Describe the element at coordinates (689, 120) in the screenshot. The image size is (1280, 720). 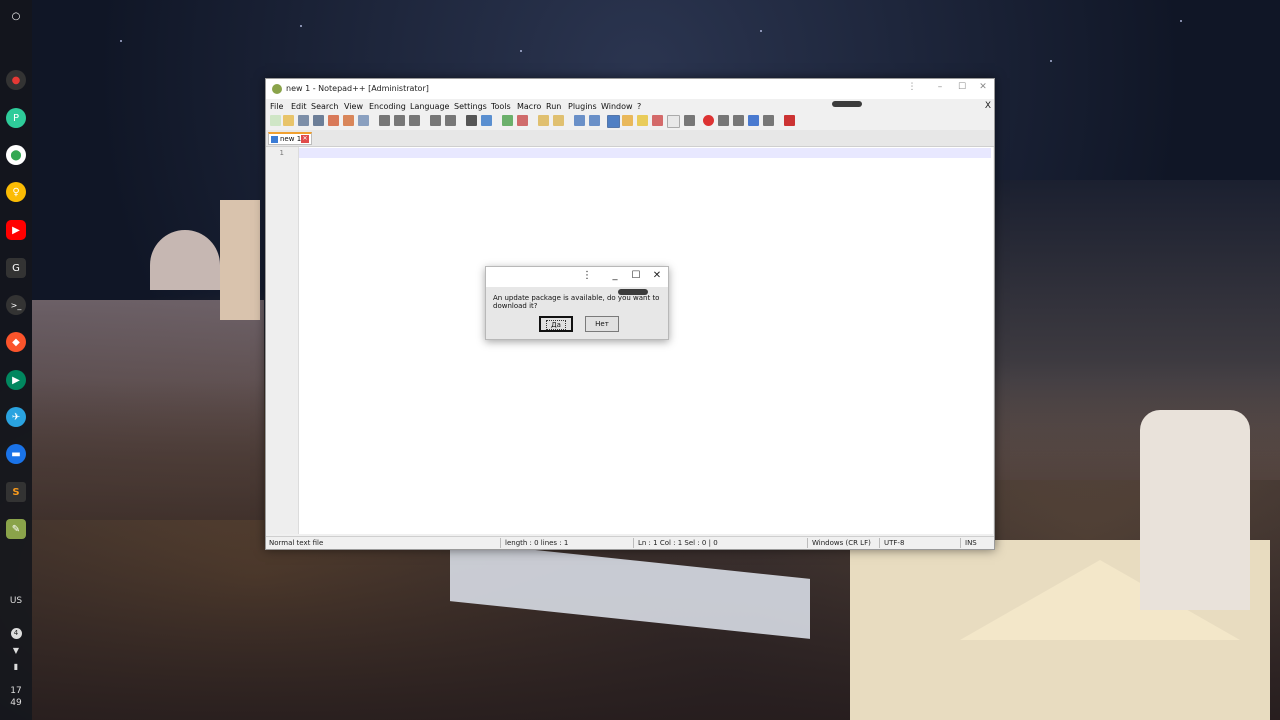
I see `monitoring-icon` at that location.